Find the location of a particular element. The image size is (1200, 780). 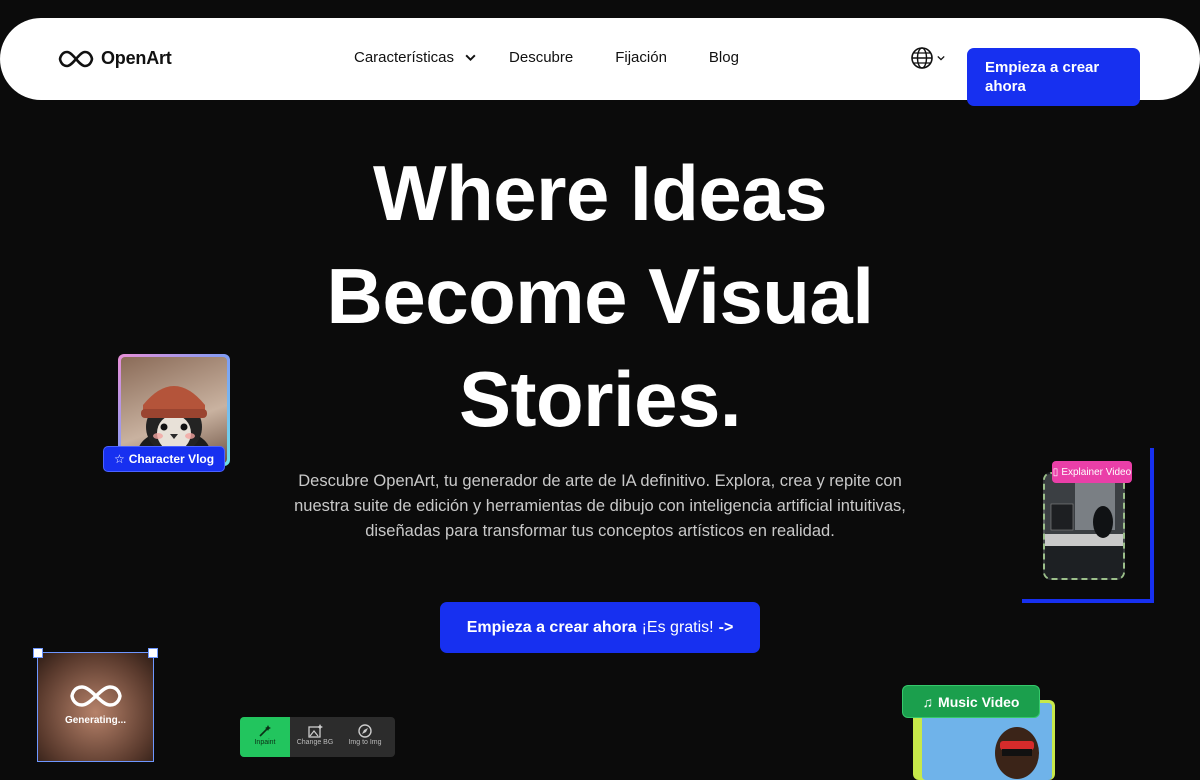

edit-toolbar: Inpaint Change BG Img to Img is located at coordinates (317, 737).